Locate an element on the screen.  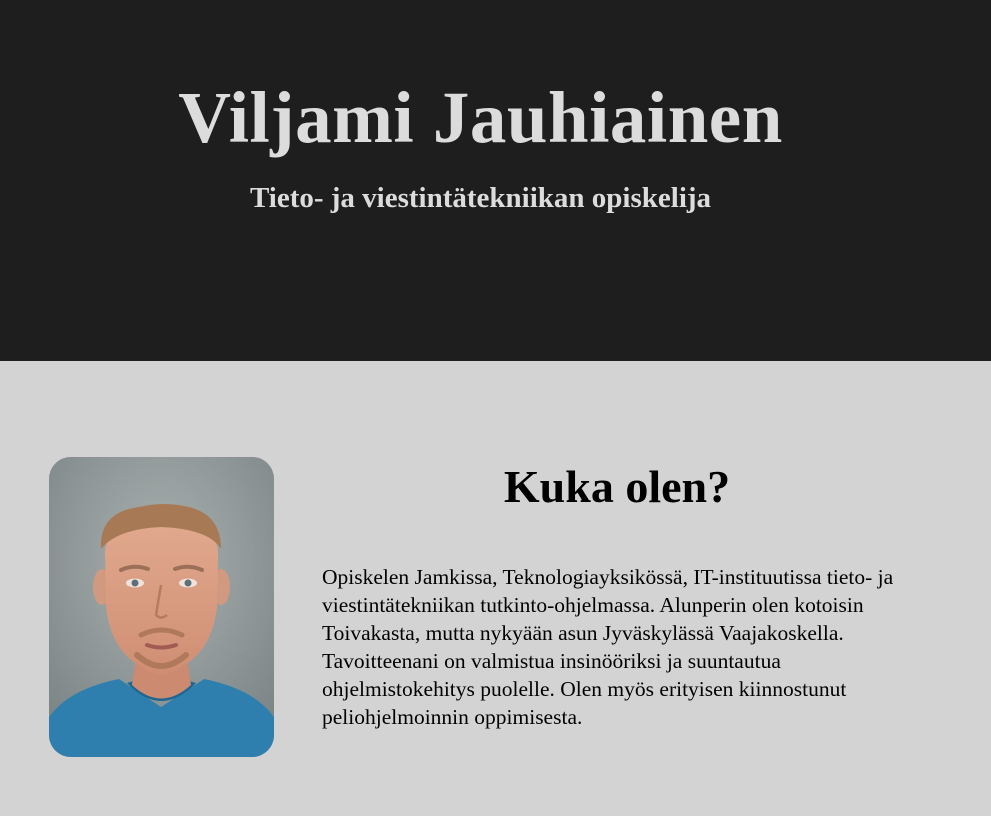
profile-photo is located at coordinates (161, 607).